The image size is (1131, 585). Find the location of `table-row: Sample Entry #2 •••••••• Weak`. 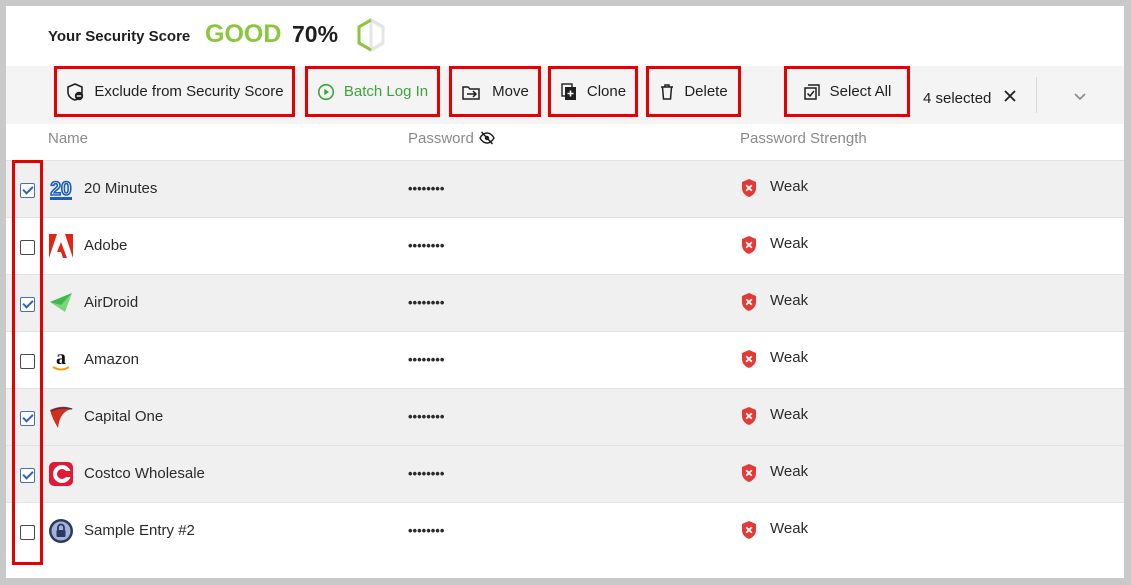

table-row: Sample Entry #2 •••••••• Weak is located at coordinates (565, 530).